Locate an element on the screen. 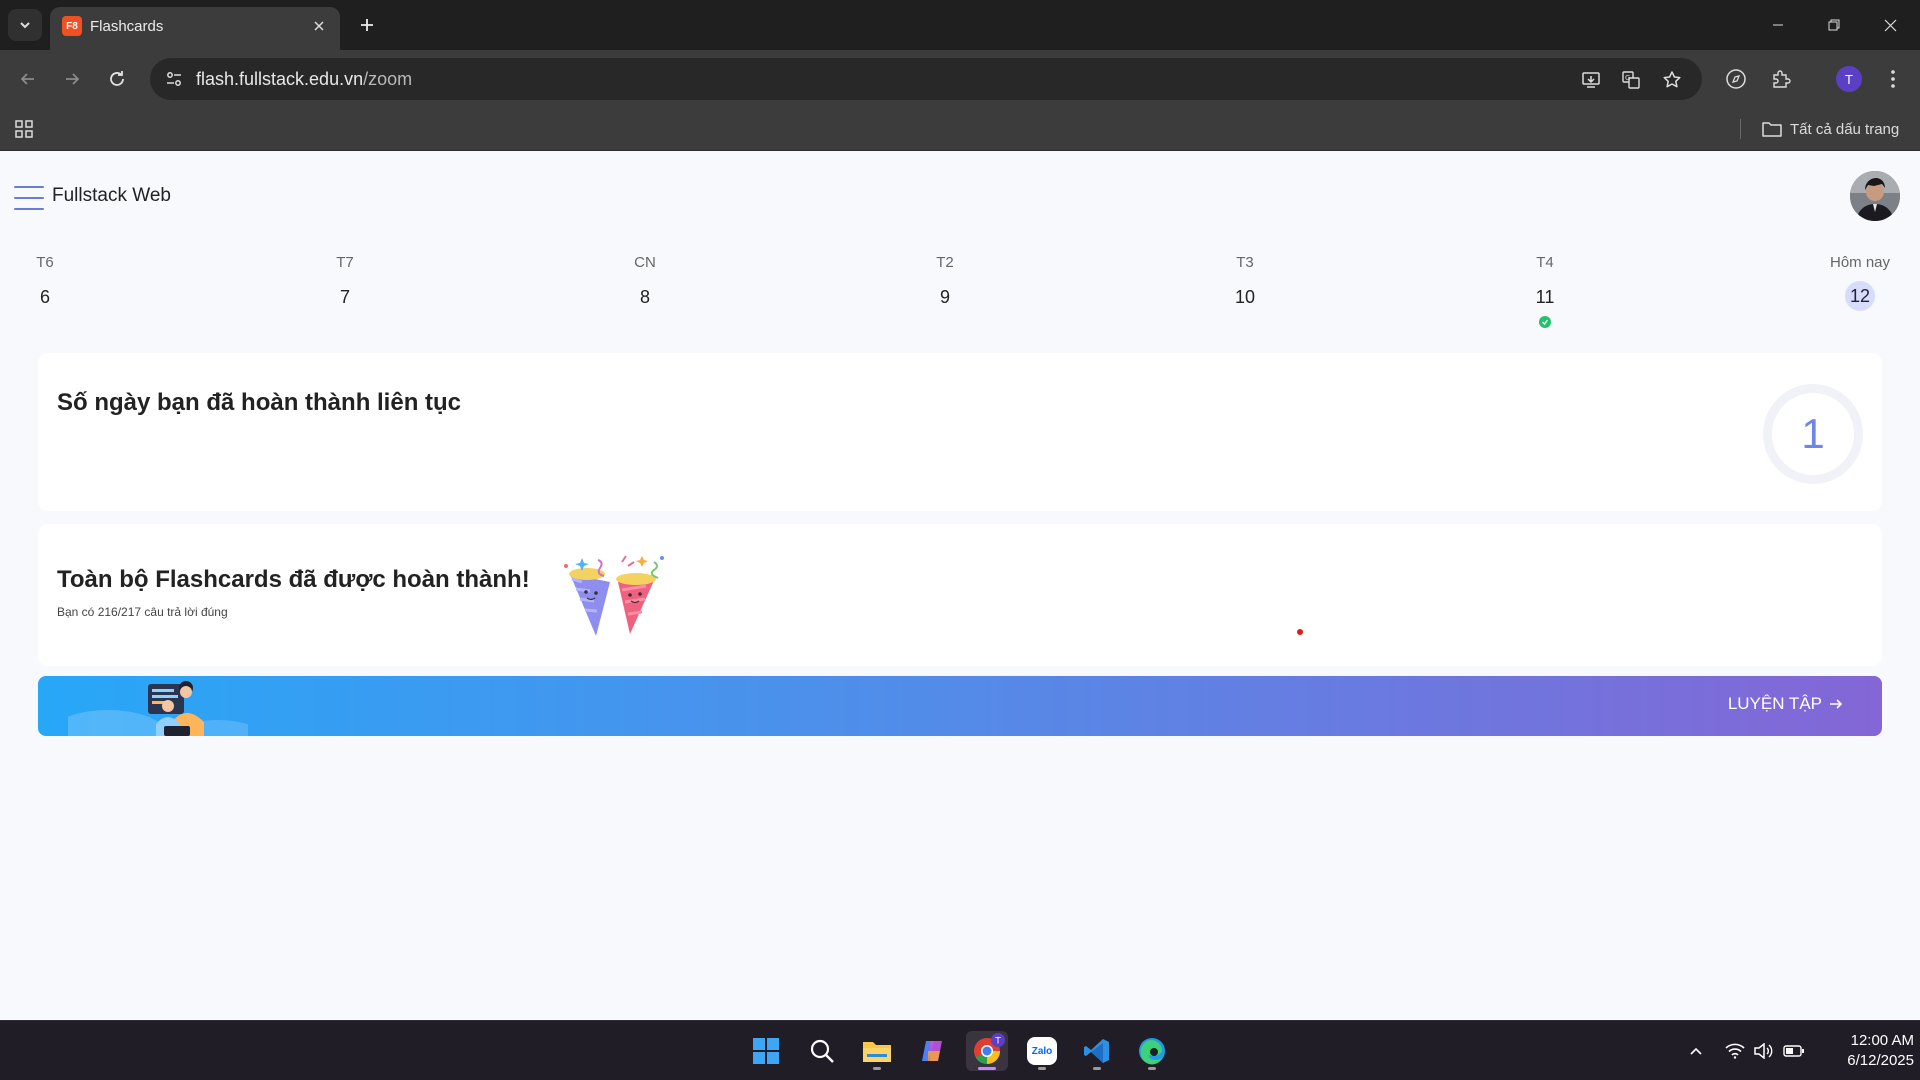  calendar-day: T6 6 is located at coordinates (45, 281).